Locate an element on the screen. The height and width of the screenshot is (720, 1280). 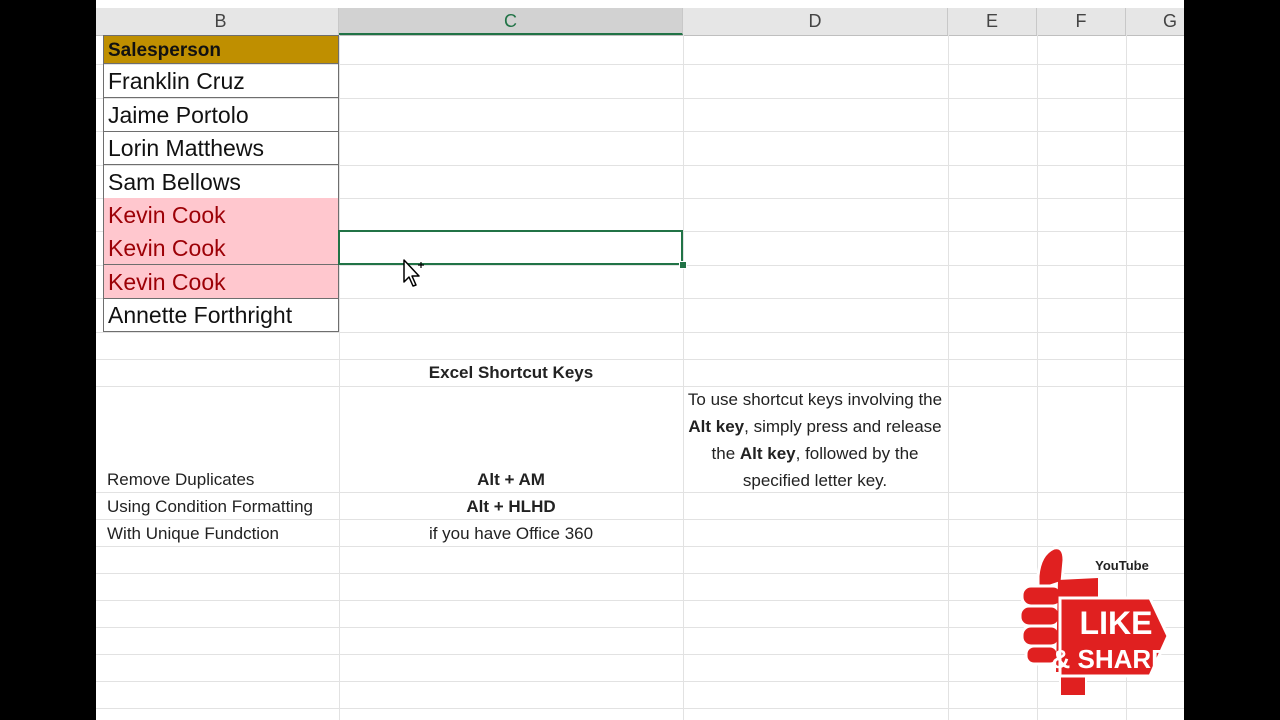
shortcut-label: With Unique Fundction is located at coordinates (223, 533).